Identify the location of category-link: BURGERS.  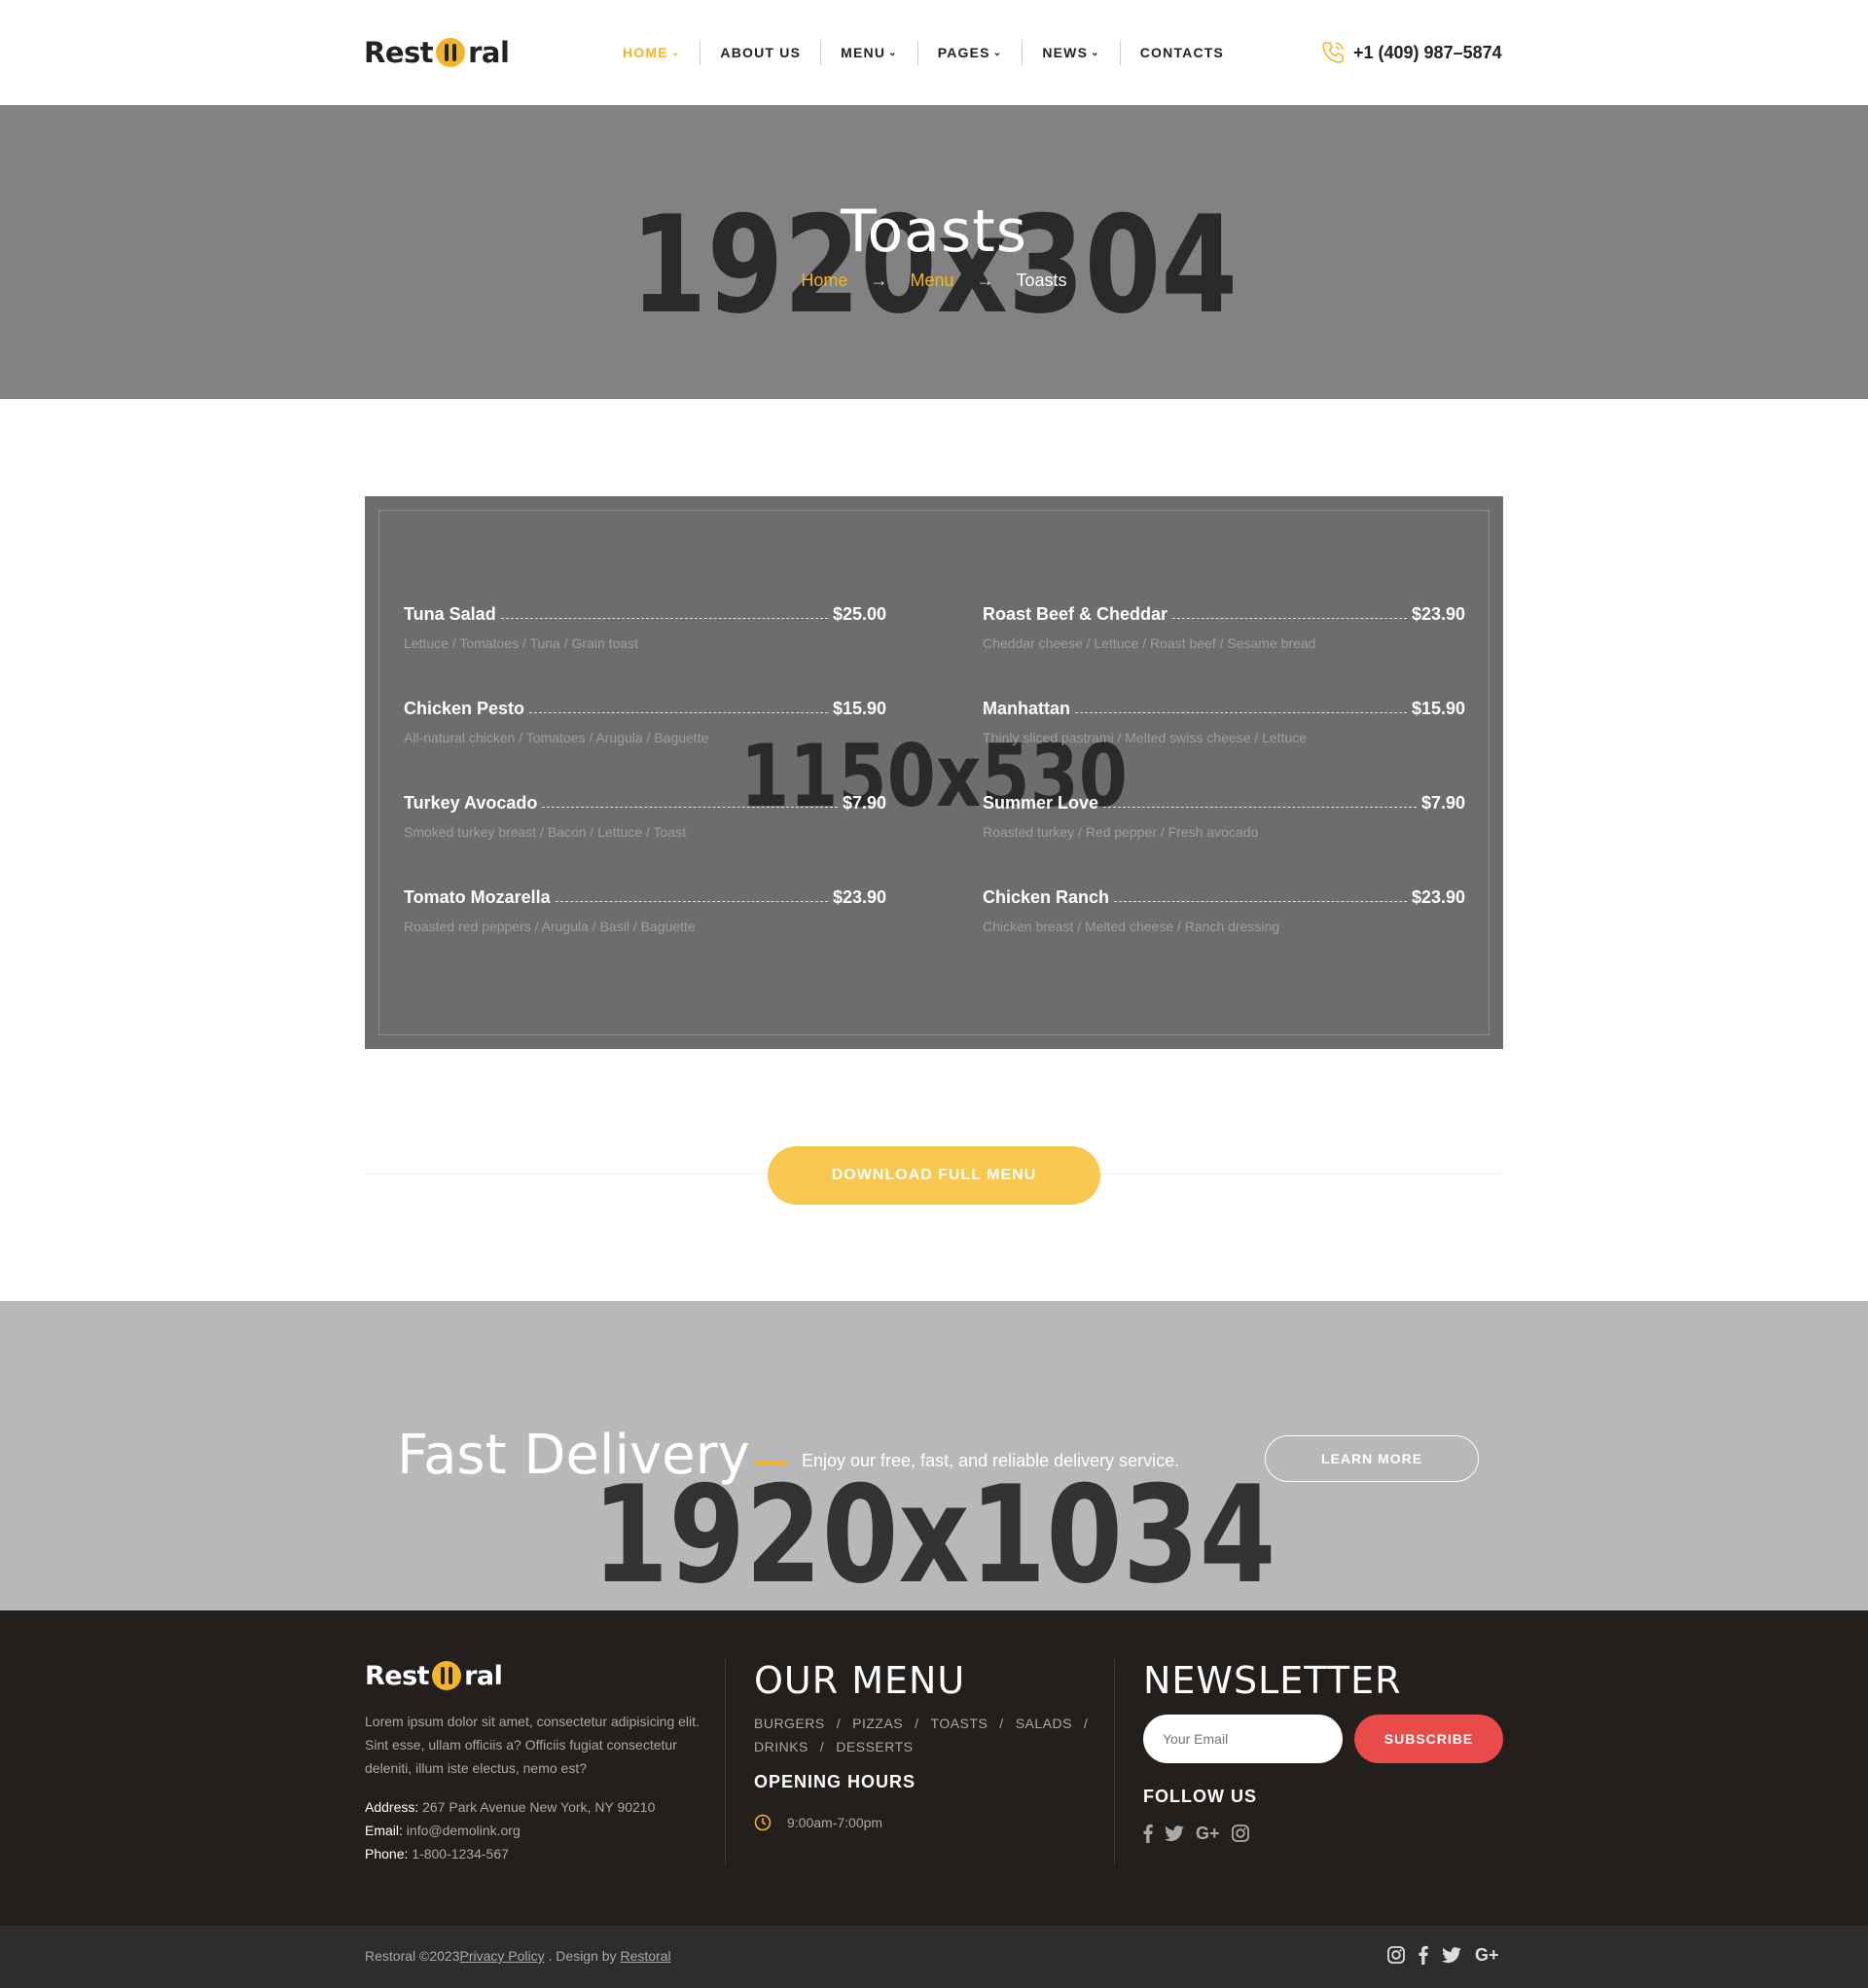
(789, 1723).